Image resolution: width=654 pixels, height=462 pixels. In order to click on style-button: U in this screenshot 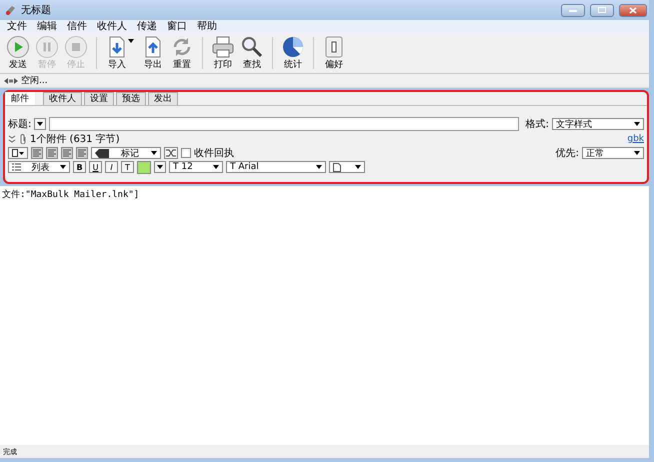, I will do `click(95, 167)`.